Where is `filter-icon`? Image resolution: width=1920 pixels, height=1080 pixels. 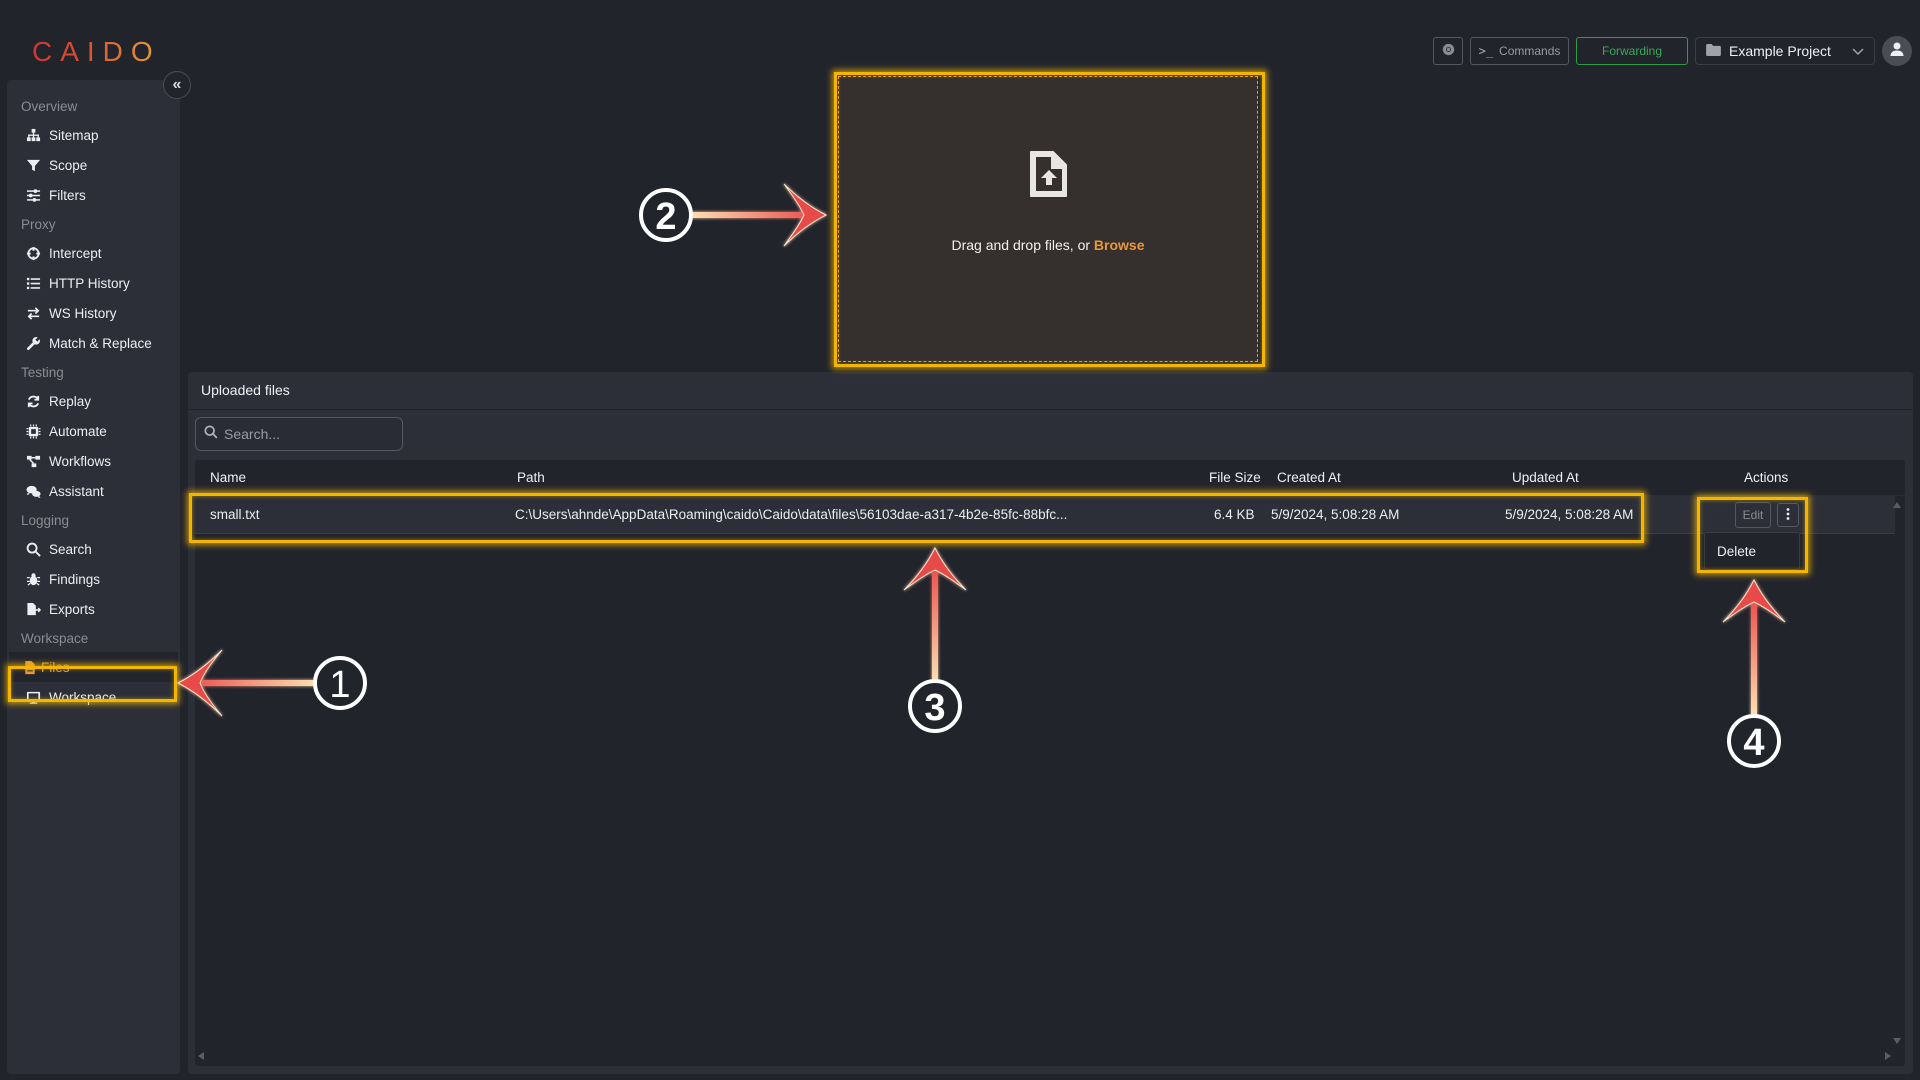
filter-icon is located at coordinates (33, 165).